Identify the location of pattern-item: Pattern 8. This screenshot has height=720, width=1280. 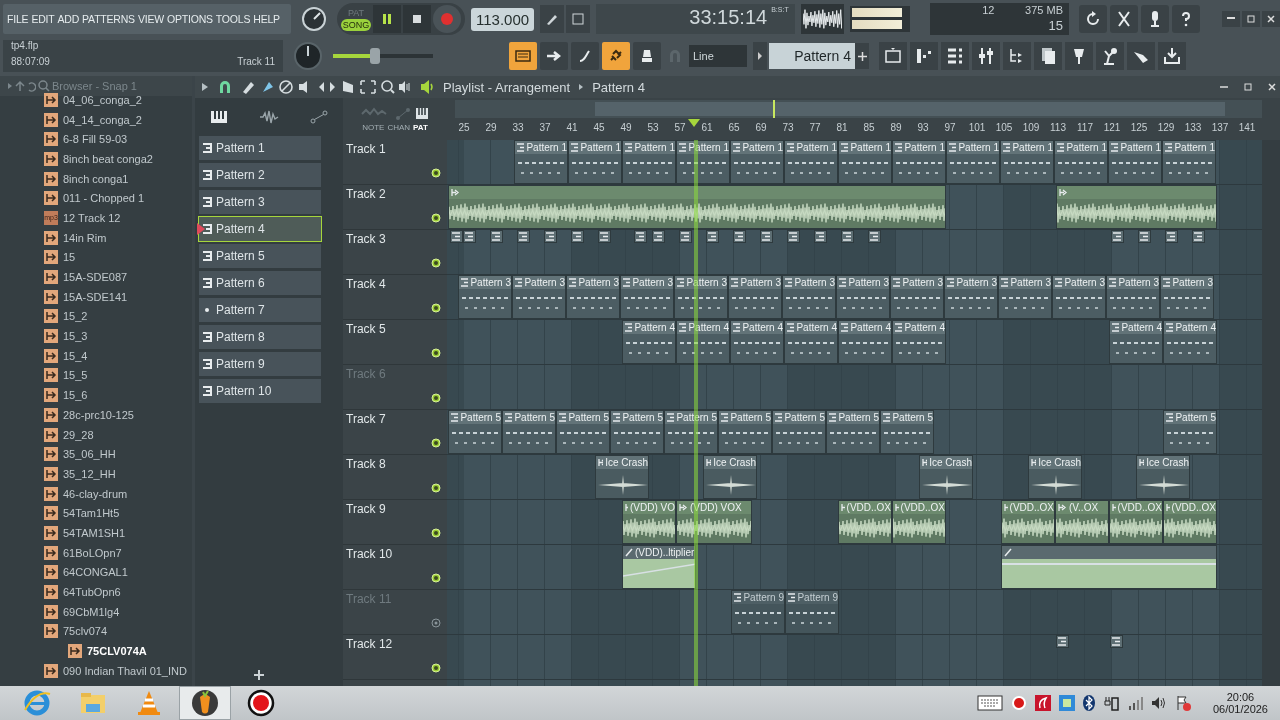
(260, 337).